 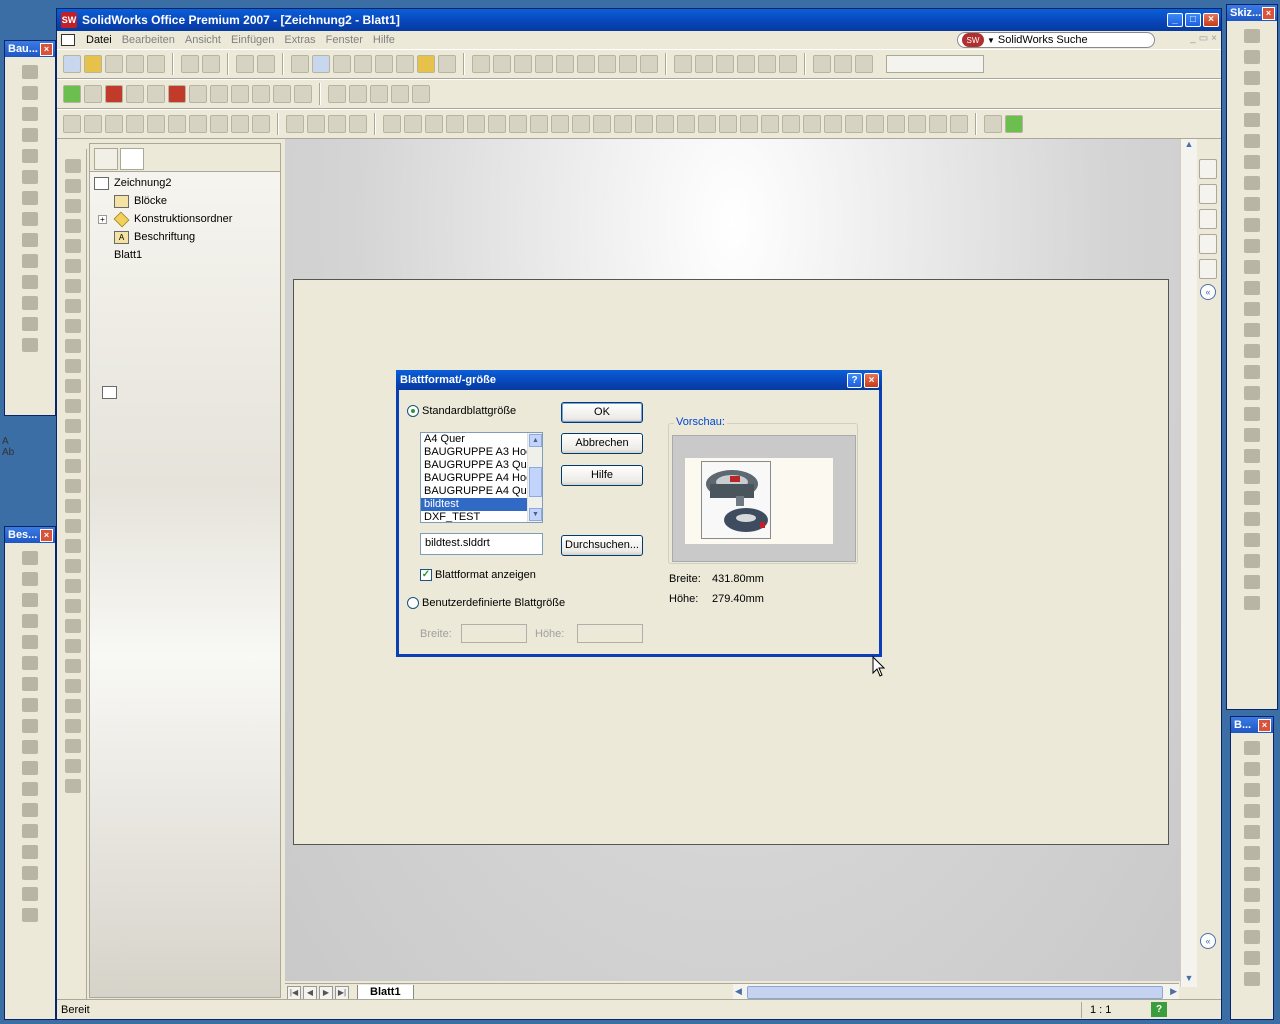 I want to click on palette-dimensions: B... ×, so click(x=1252, y=868).